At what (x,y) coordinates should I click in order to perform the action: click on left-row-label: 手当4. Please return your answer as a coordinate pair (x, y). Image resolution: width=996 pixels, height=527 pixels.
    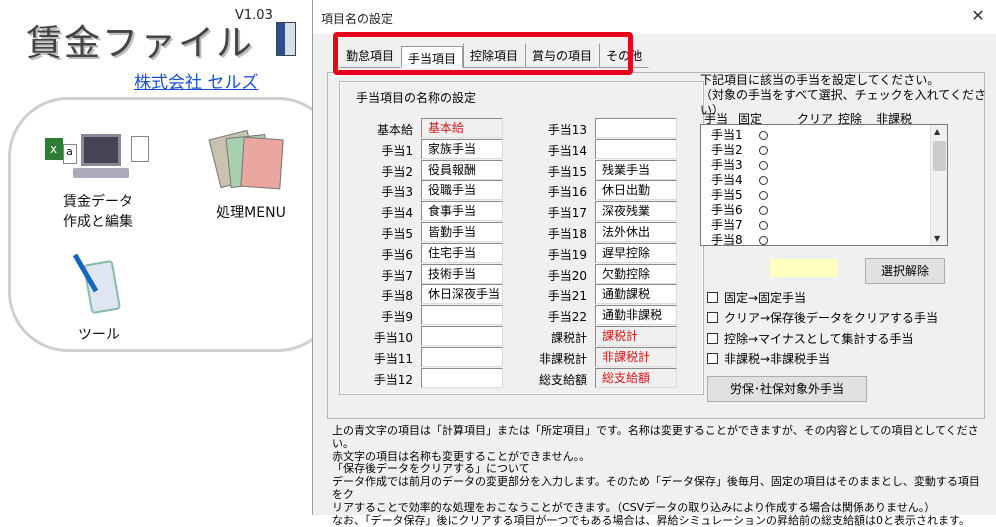
    Looking at the image, I should click on (397, 213).